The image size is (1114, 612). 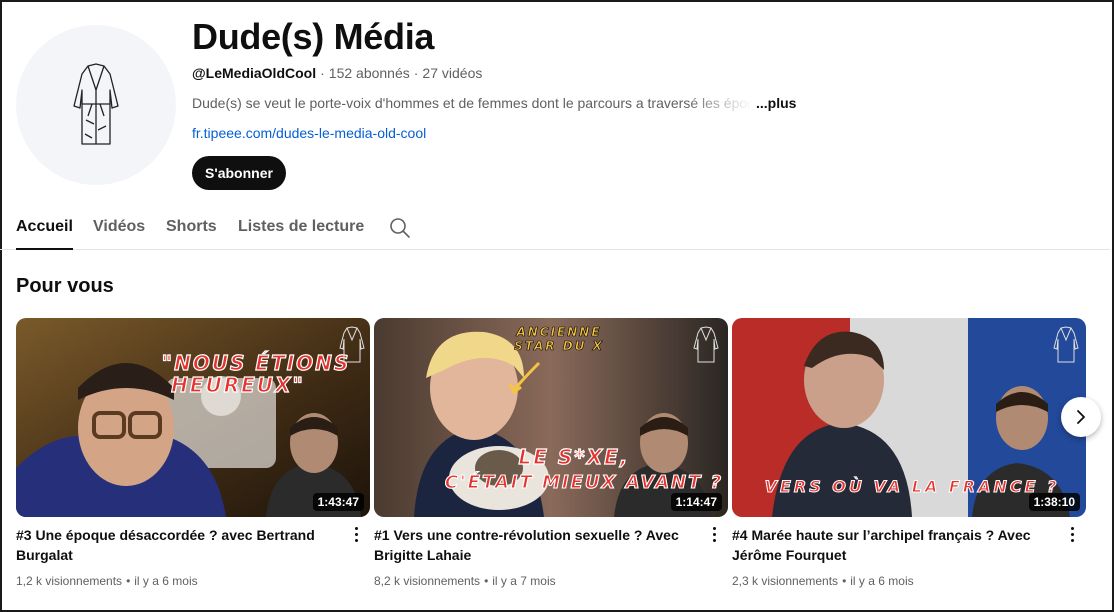 I want to click on overlay-line: LE S*XE,, so click(x=574, y=457).